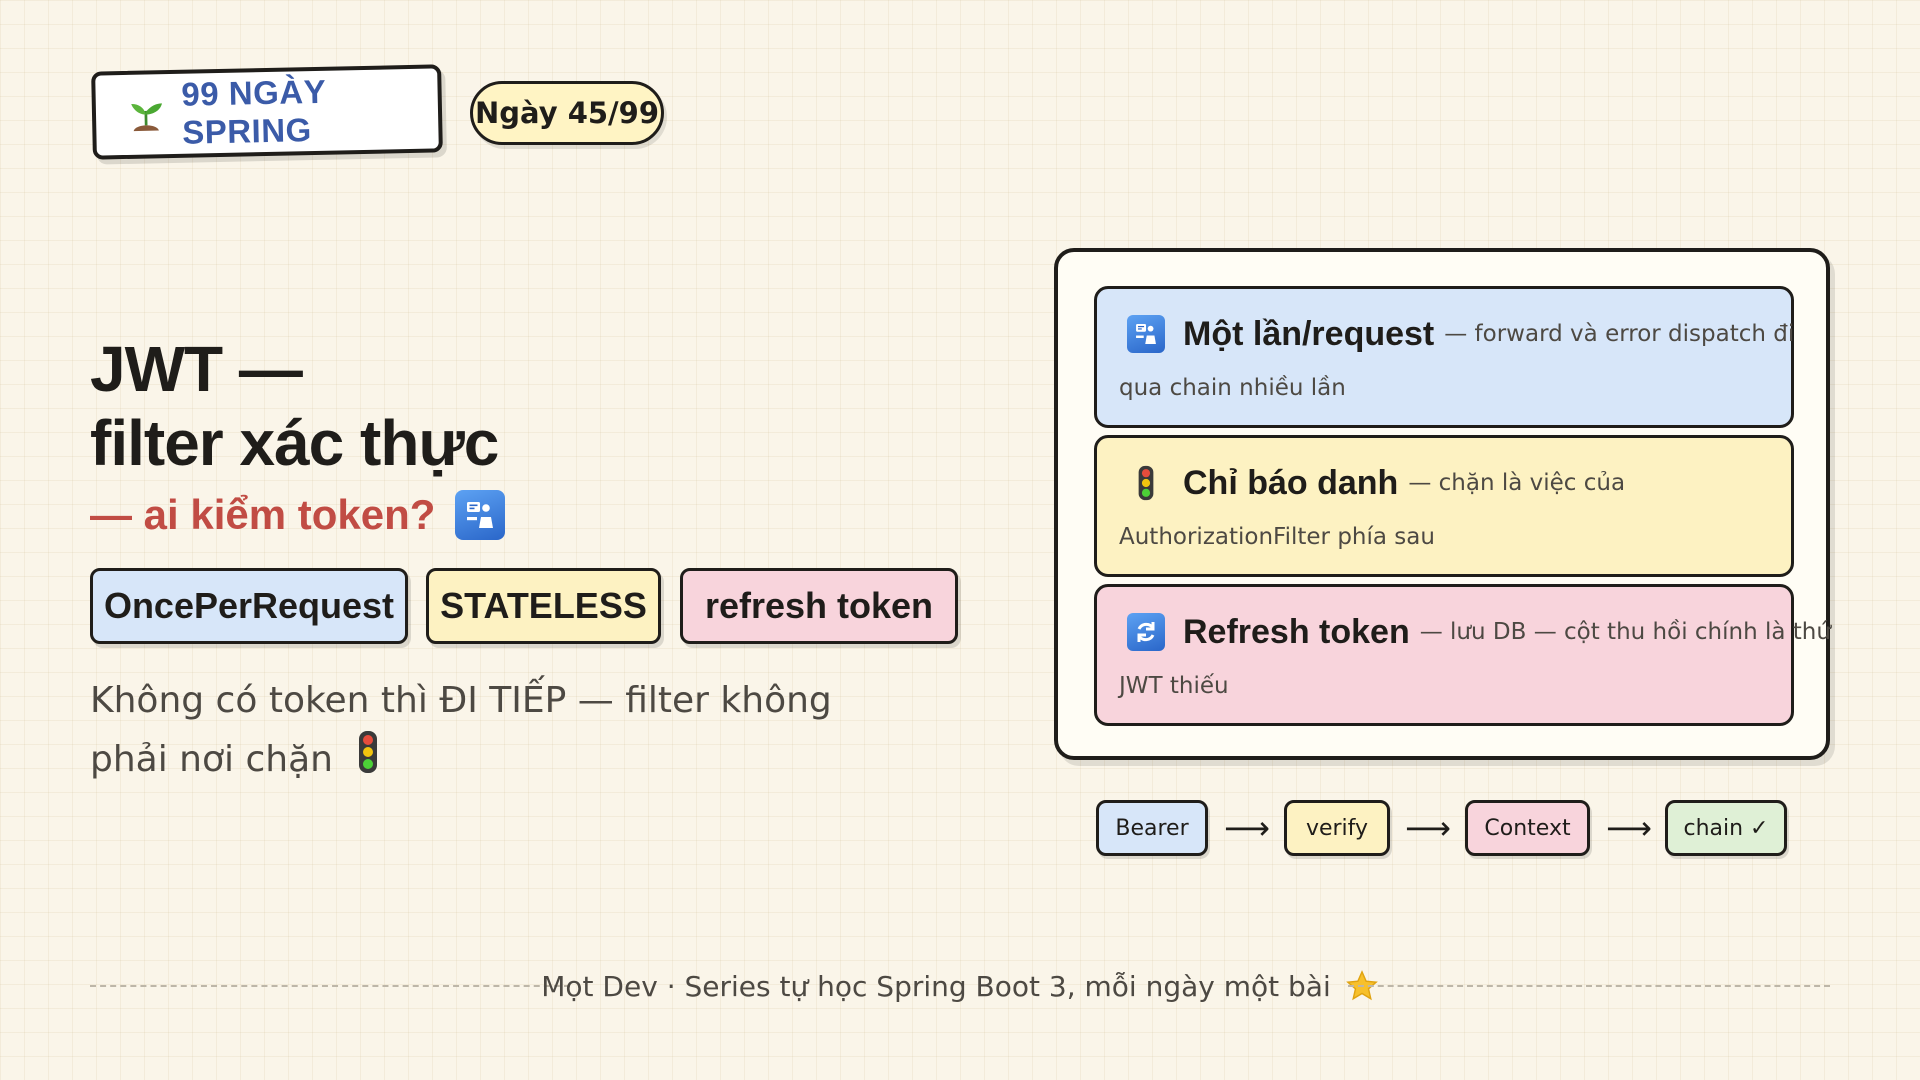 The height and width of the screenshot is (1080, 1920). I want to click on flow-step-verify: verify, so click(1337, 828).